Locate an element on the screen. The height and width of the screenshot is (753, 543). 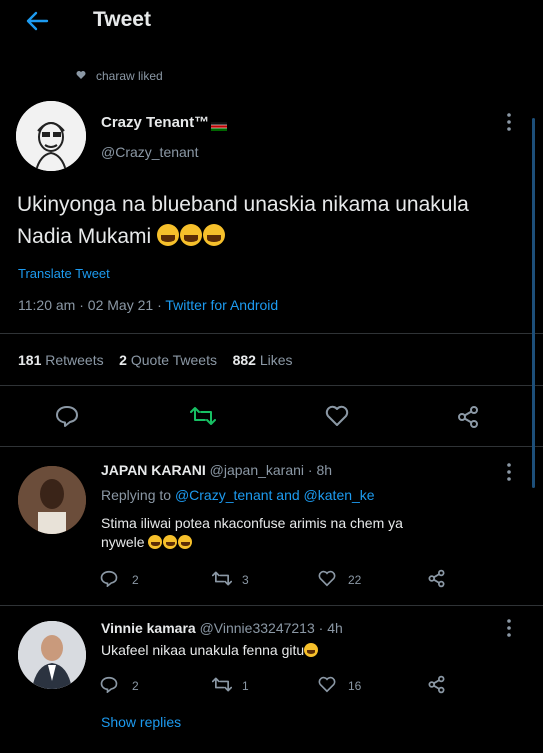
translate-tweet-link: Translate Tweet is located at coordinates (64, 273).